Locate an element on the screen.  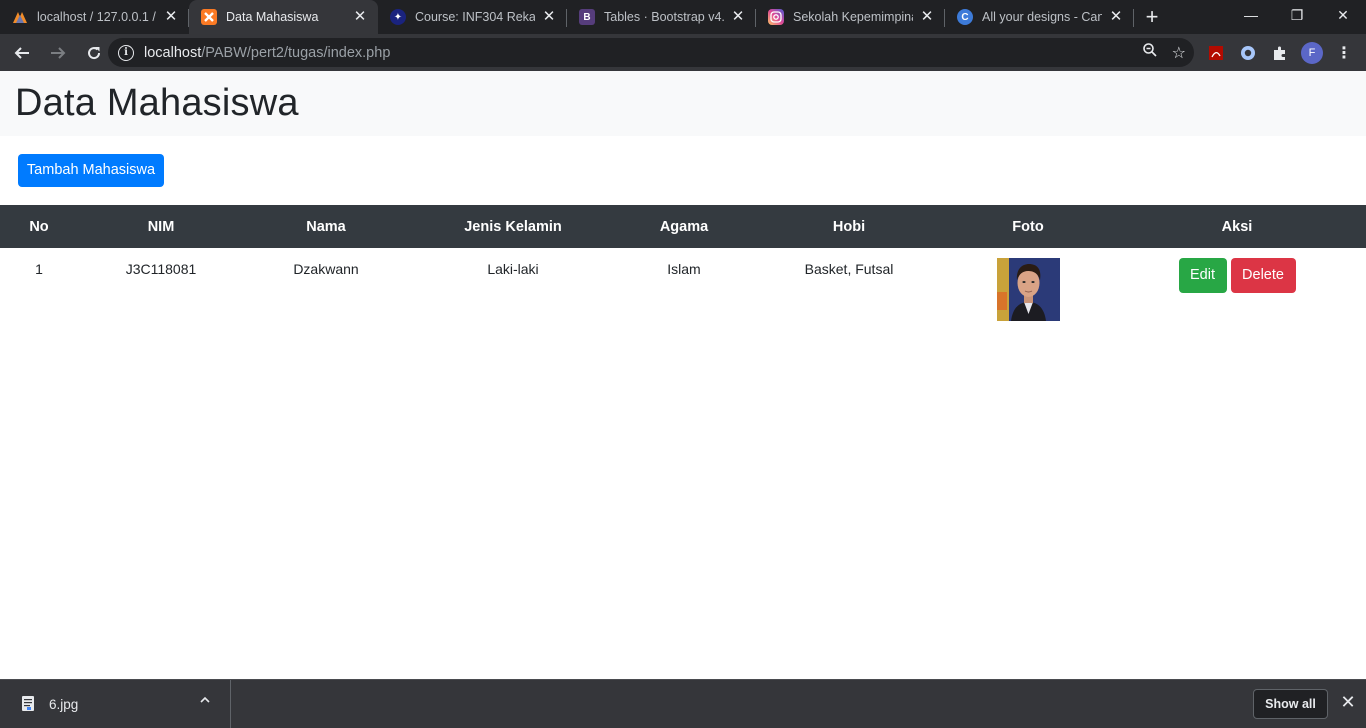
cell-aksi: Edit Delete is located at coordinates (1237, 291).